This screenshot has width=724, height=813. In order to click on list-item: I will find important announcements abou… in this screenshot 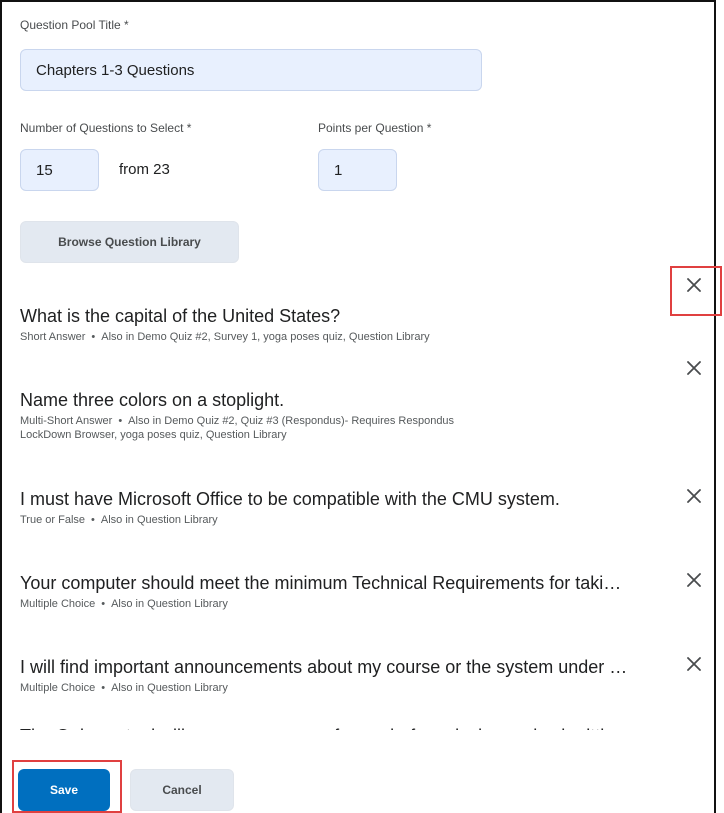, I will do `click(345, 675)`.